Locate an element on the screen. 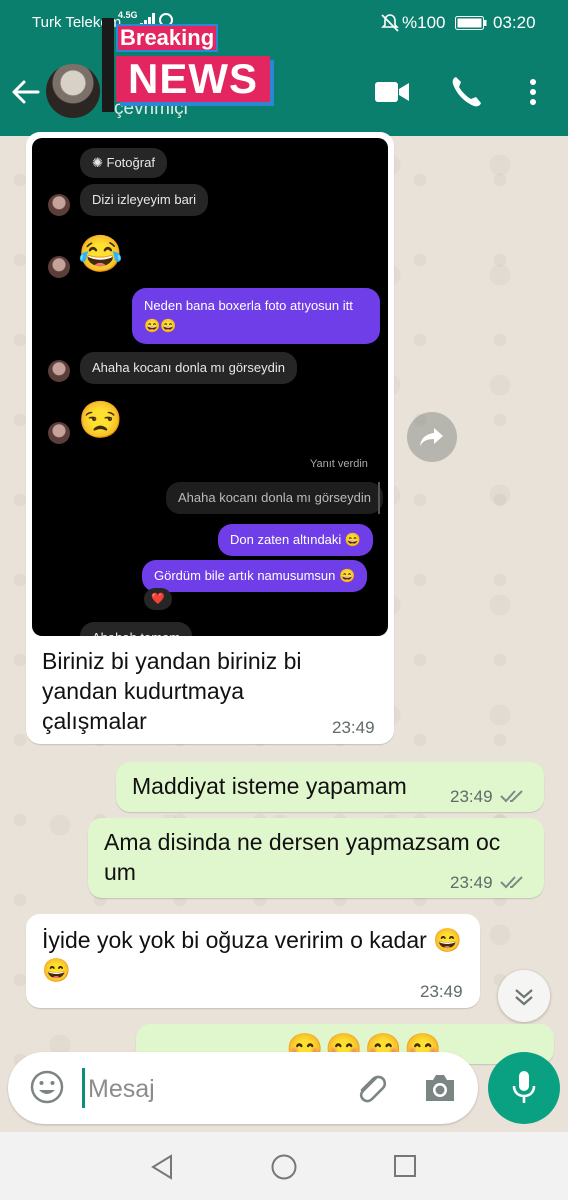  system-navigation-bar is located at coordinates (284, 1166).